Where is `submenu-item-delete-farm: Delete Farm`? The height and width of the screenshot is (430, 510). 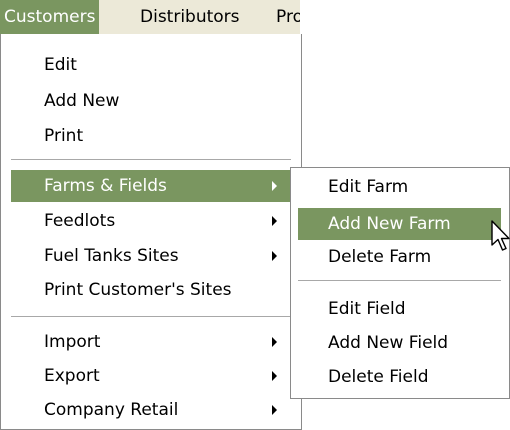
submenu-item-delete-farm: Delete Farm is located at coordinates (399, 257).